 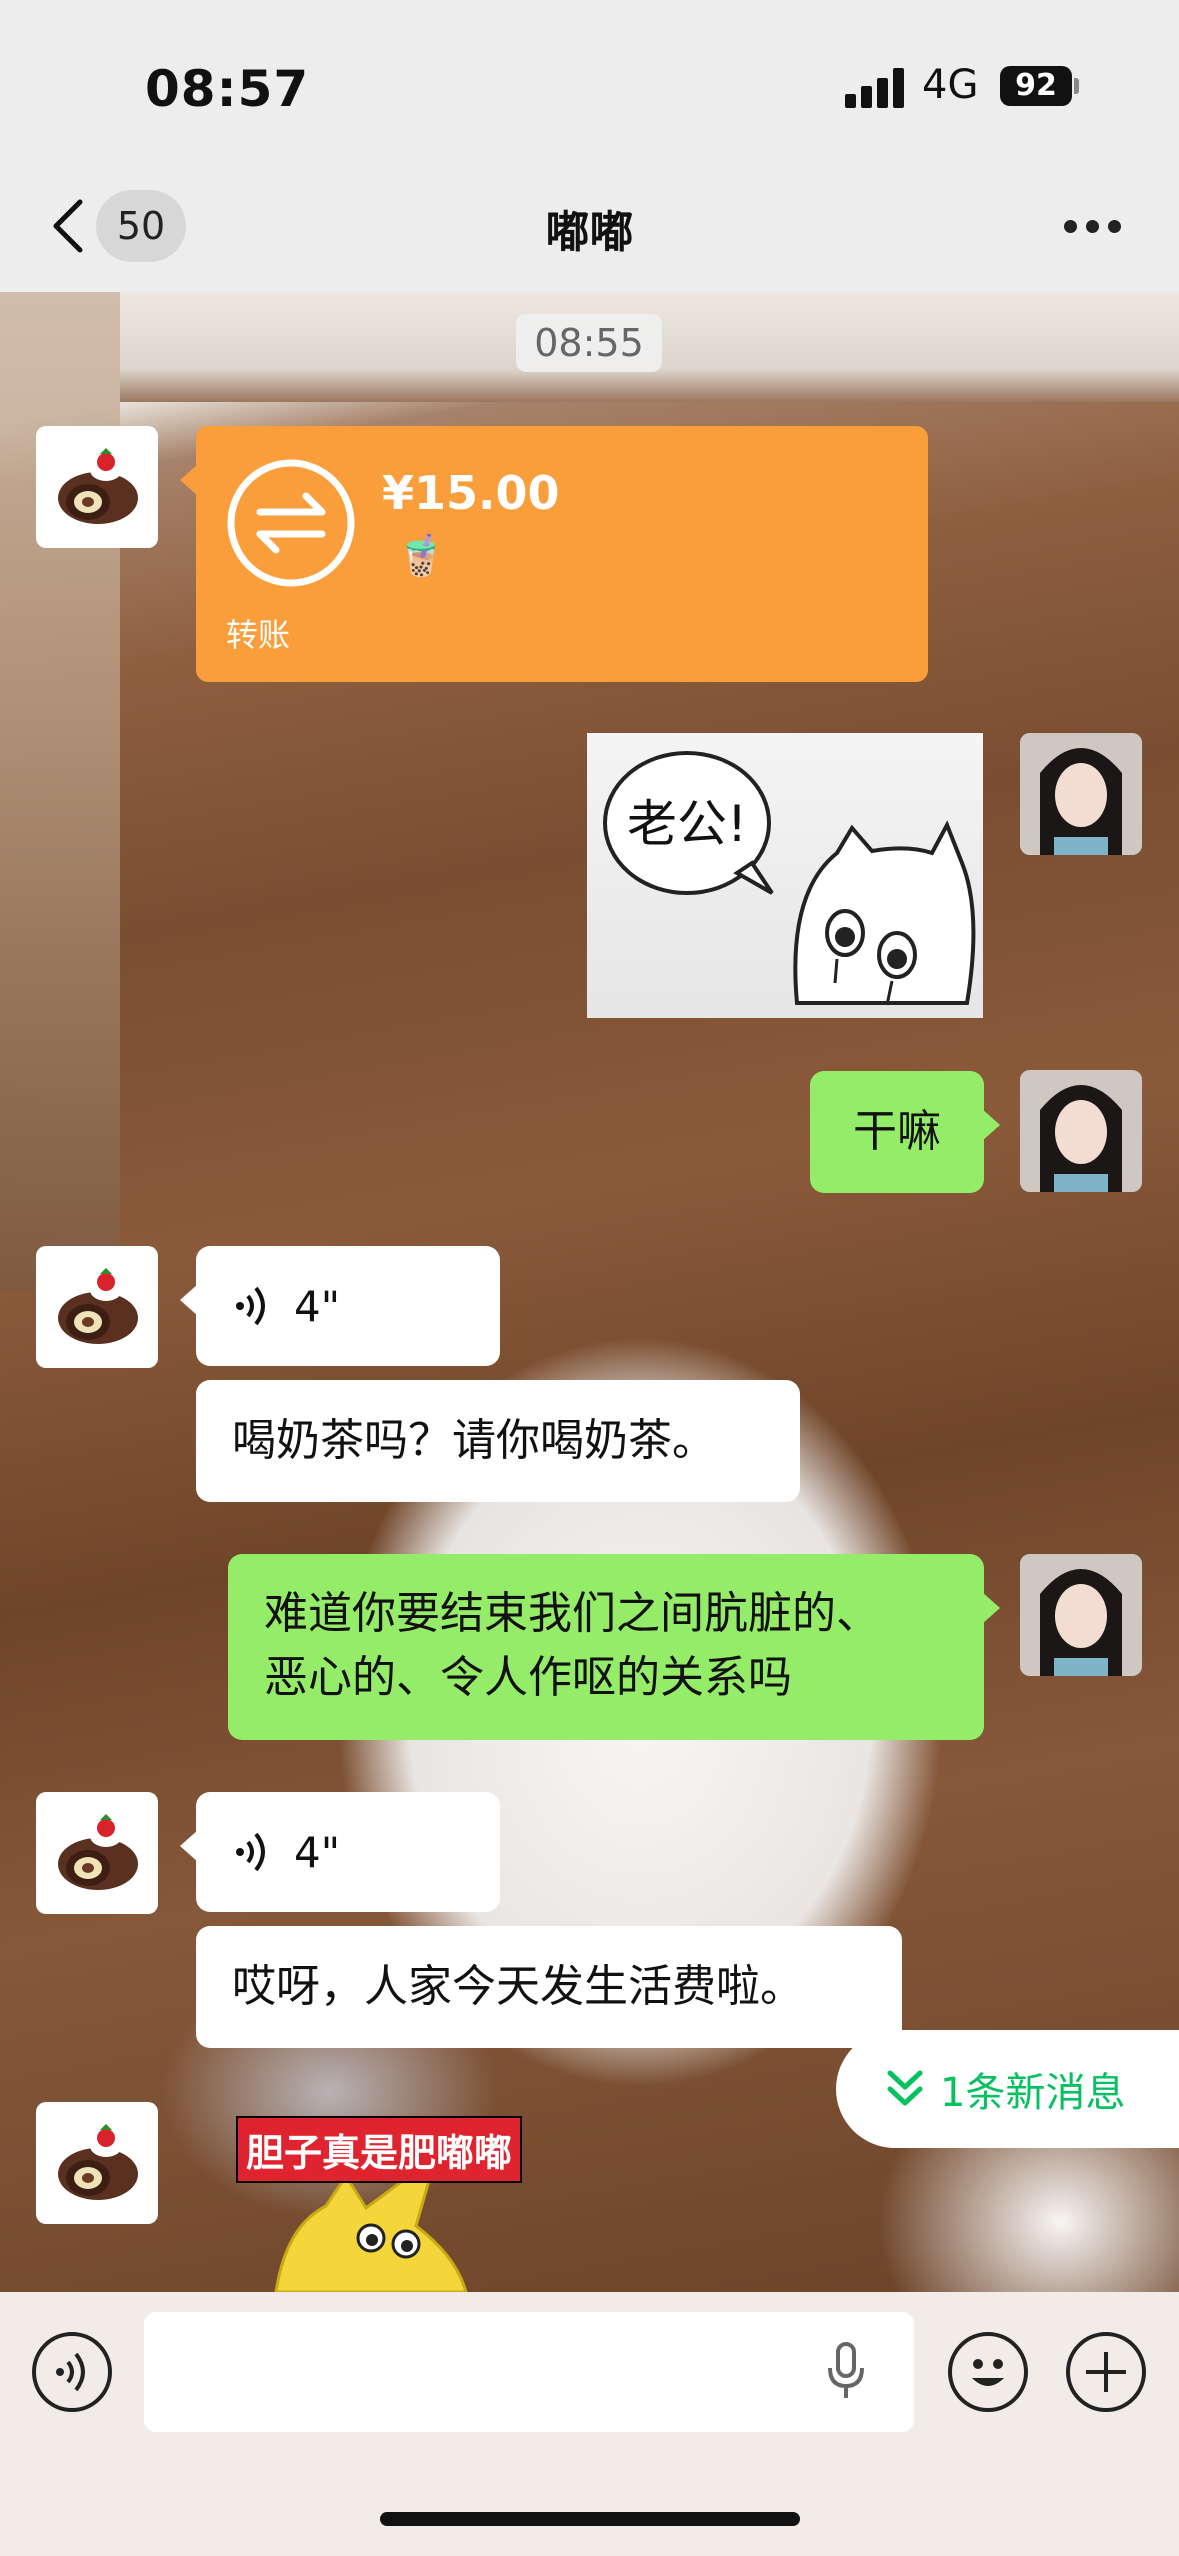 I want to click on crying-cat-sticker-icon: 老公!, so click(x=789, y=878).